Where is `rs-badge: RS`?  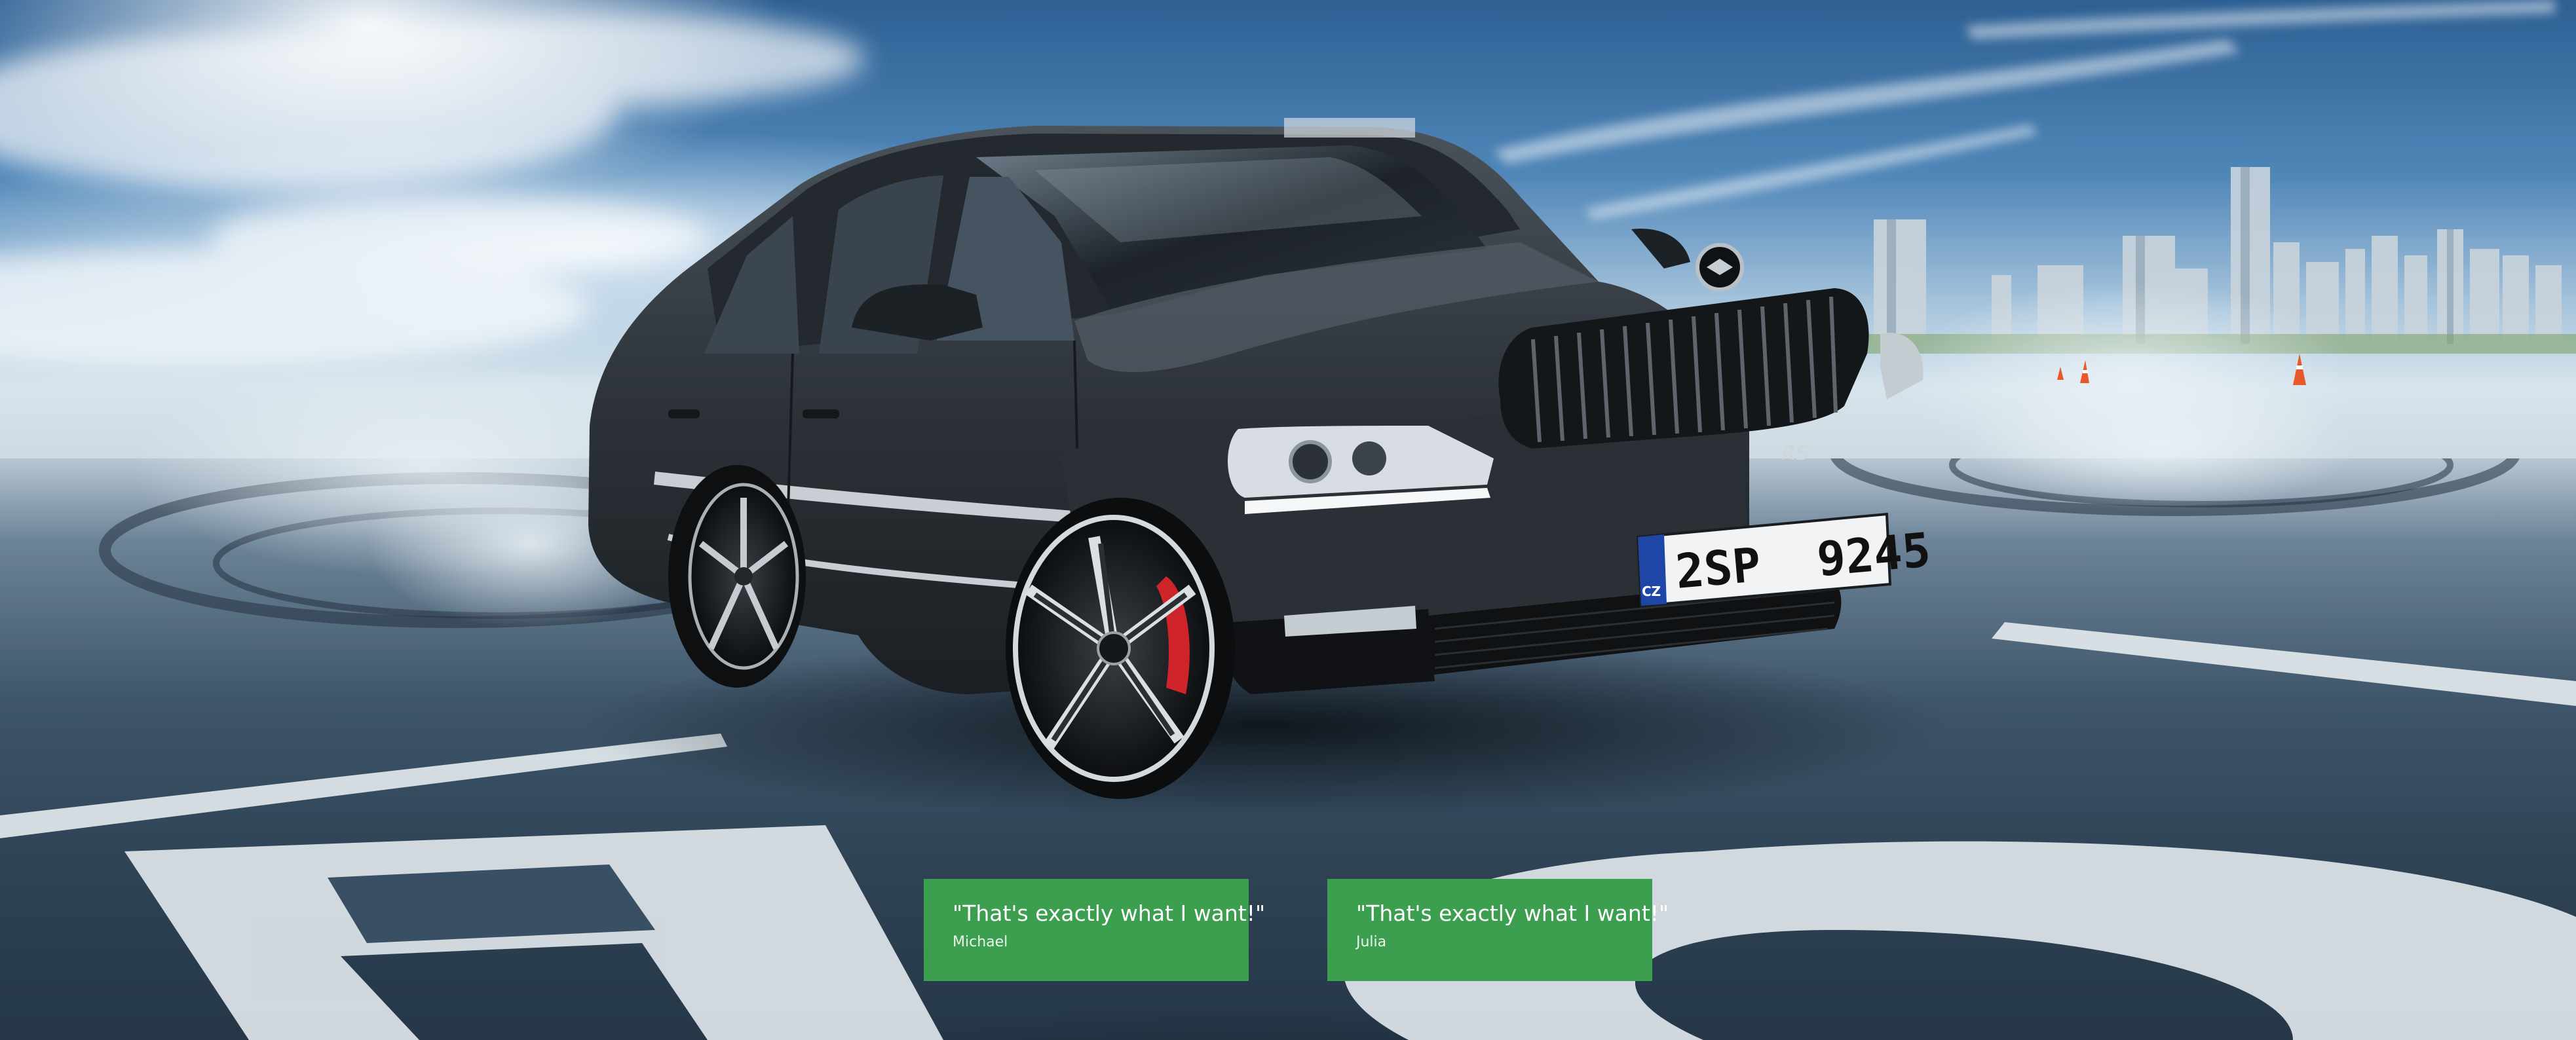
rs-badge: RS is located at coordinates (1795, 453).